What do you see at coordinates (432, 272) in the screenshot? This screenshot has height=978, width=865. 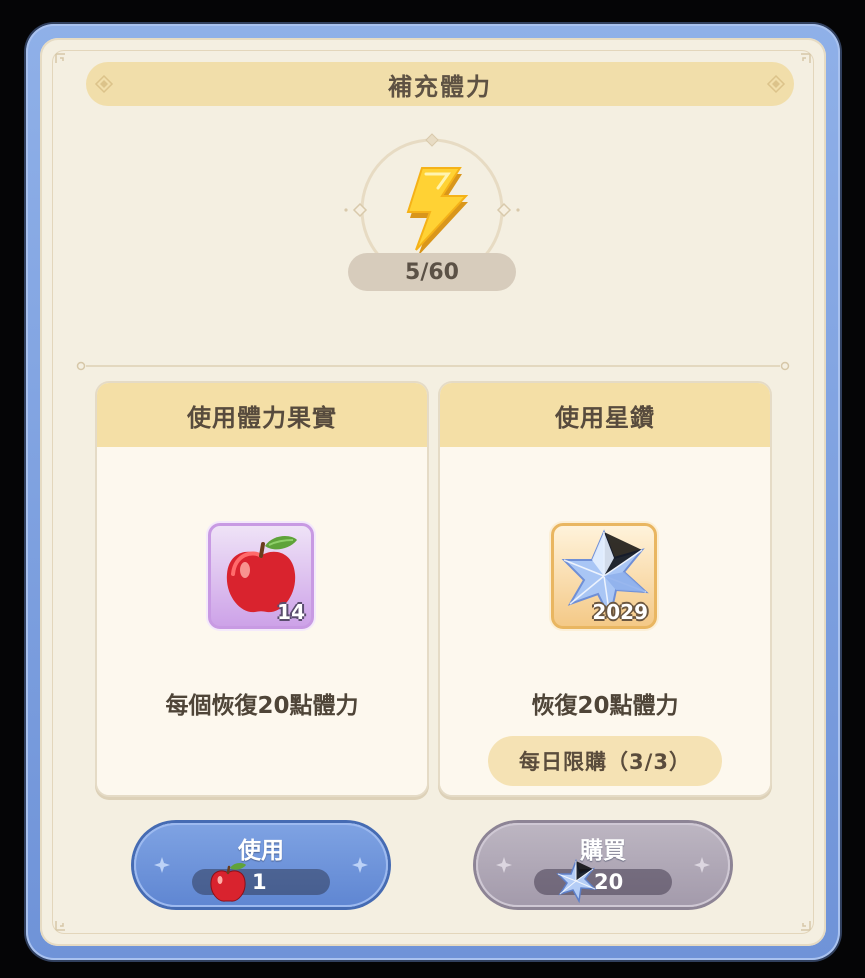 I see `energy-counter: 5/60` at bounding box center [432, 272].